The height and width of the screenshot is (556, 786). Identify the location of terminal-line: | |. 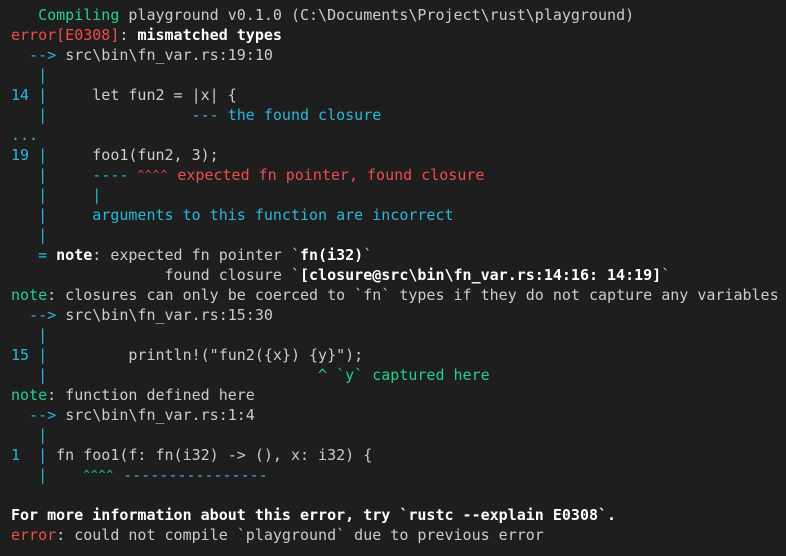
(398, 195).